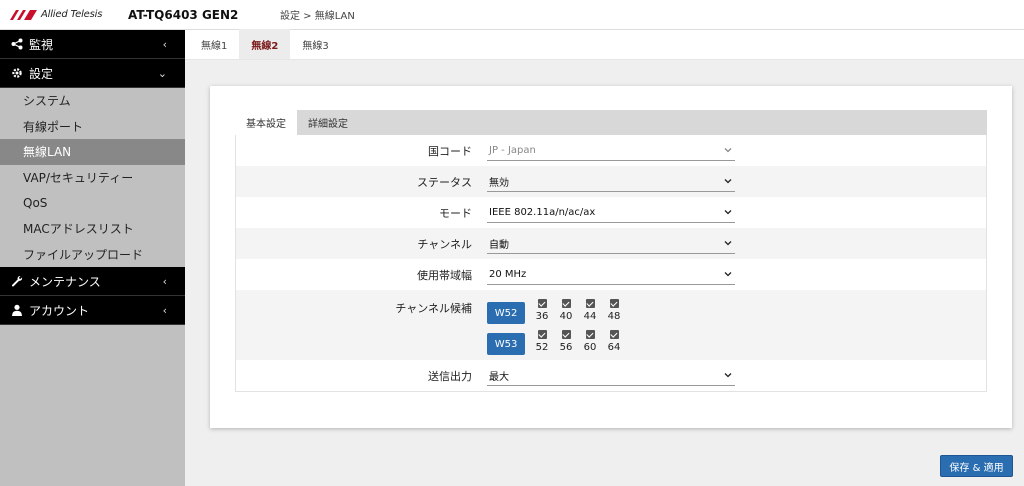 The height and width of the screenshot is (486, 1024). I want to click on channel-checkbox-52: 52, so click(542, 340).